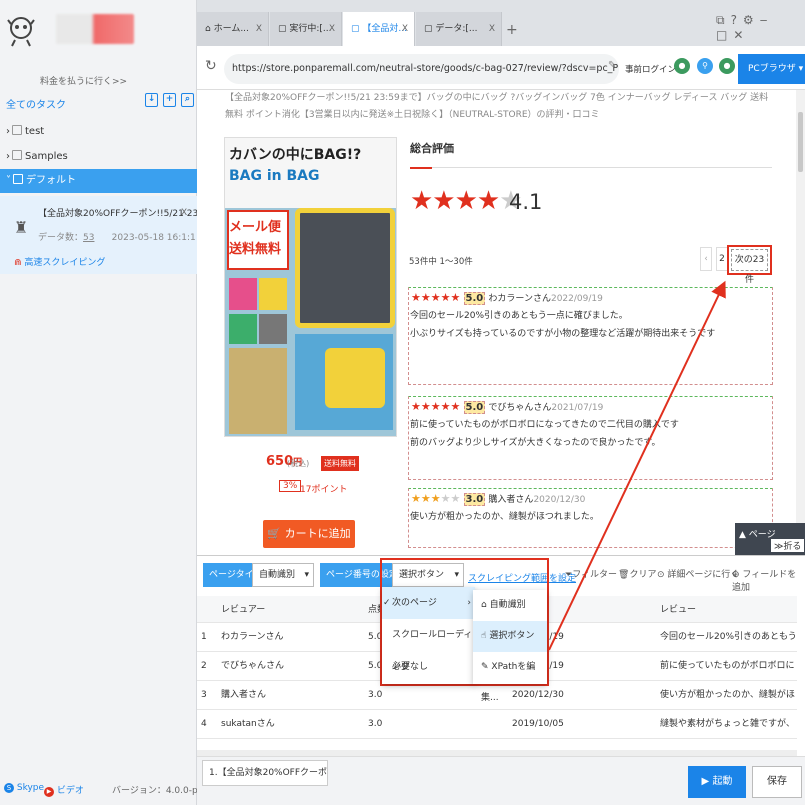 Image resolution: width=805 pixels, height=805 pixels. I want to click on tree-item-samples: › Samples, so click(98, 157).